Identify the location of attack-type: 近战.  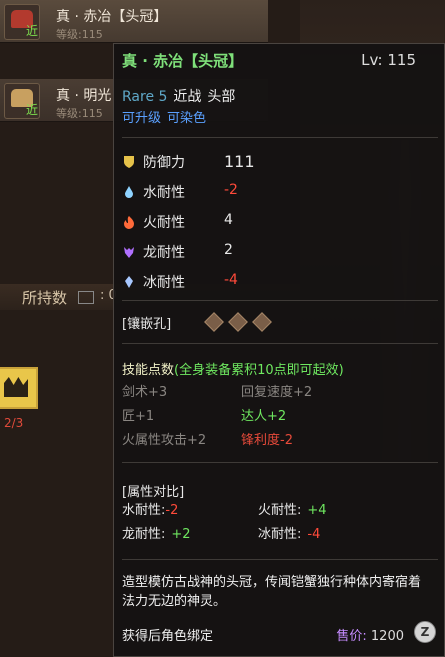
(187, 97).